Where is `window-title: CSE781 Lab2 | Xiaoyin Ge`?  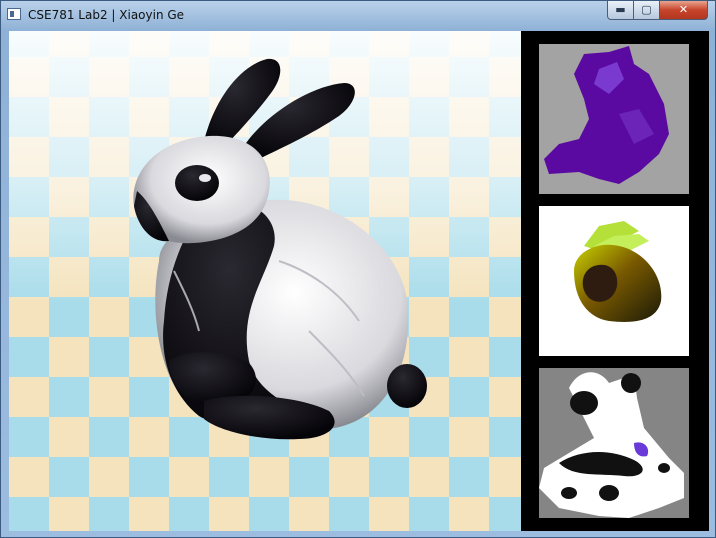
window-title: CSE781 Lab2 | Xiaoyin Ge is located at coordinates (106, 15).